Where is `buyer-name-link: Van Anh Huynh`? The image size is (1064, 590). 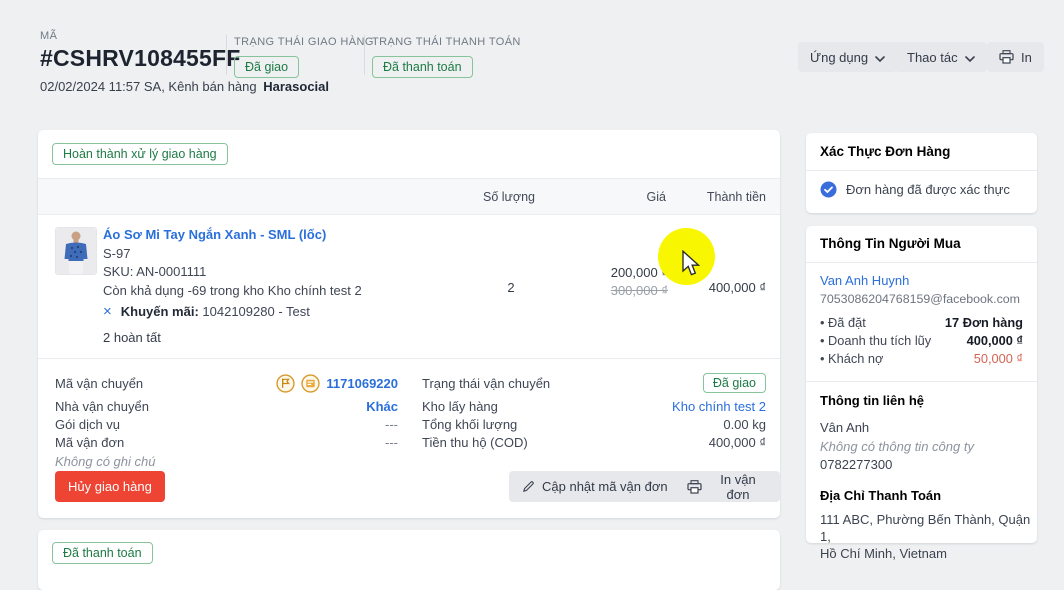 buyer-name-link: Van Anh Huynh is located at coordinates (864, 280).